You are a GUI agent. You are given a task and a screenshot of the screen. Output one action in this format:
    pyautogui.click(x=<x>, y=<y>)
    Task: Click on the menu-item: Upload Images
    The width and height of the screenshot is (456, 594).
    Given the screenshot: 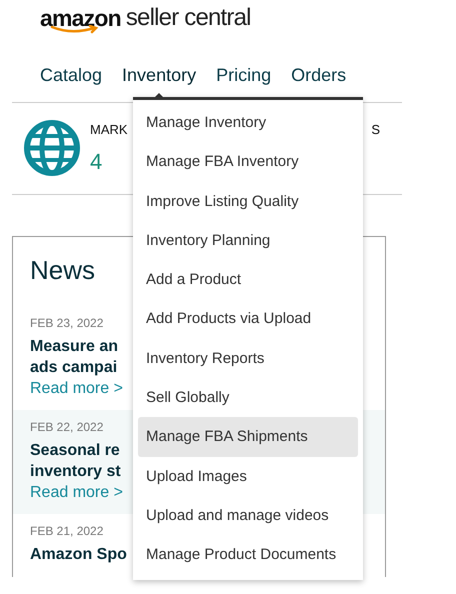 What is the action you would take?
    pyautogui.click(x=248, y=476)
    